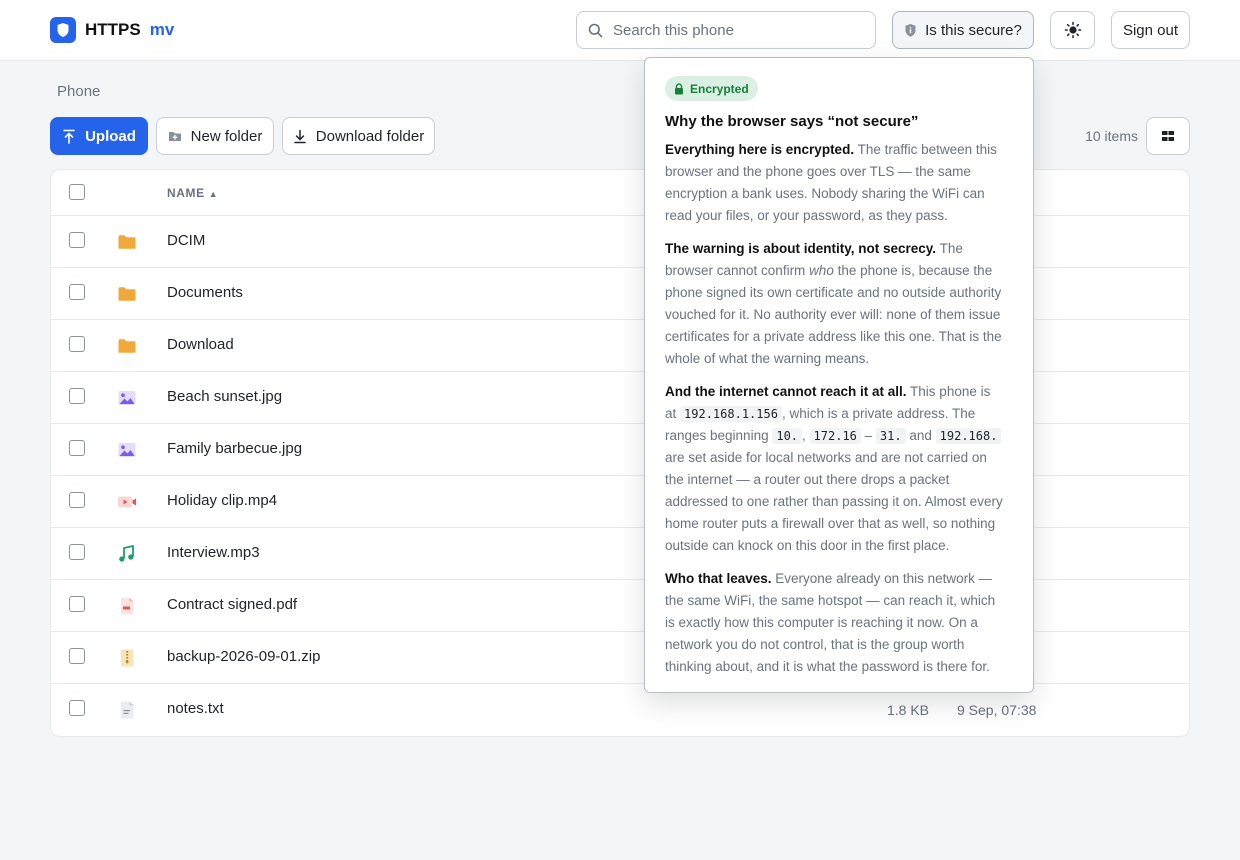 Image resolution: width=1240 pixels, height=860 pixels. I want to click on zip-icon, so click(127, 658).